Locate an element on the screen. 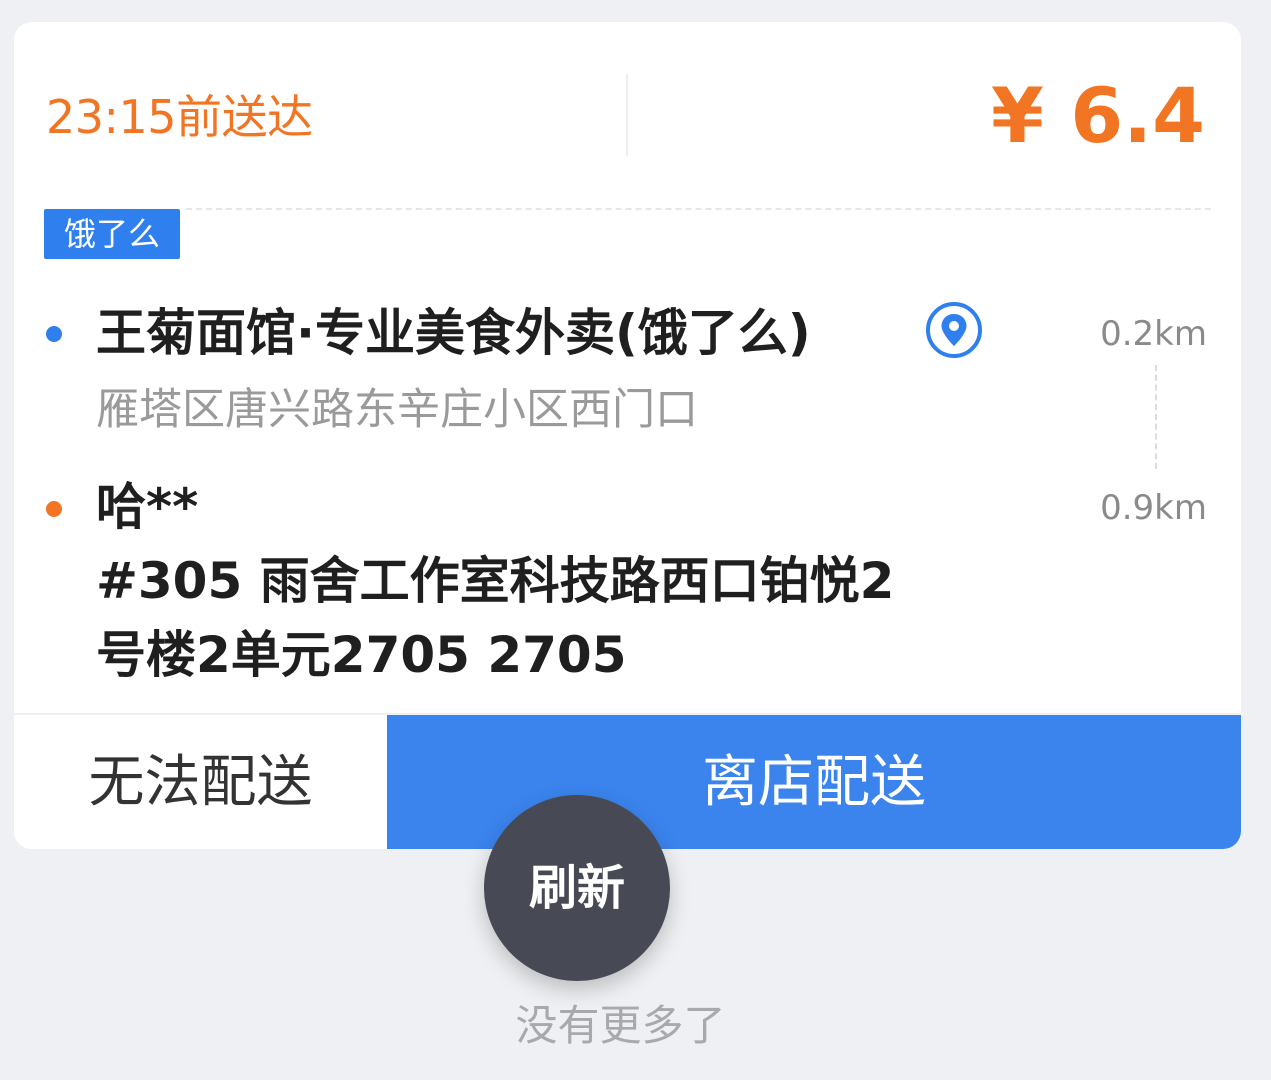 This screenshot has width=1271, height=1080. customer-address-line-1: #305 雨舍工作室科技路西口铂悦2 is located at coordinates (495, 581).